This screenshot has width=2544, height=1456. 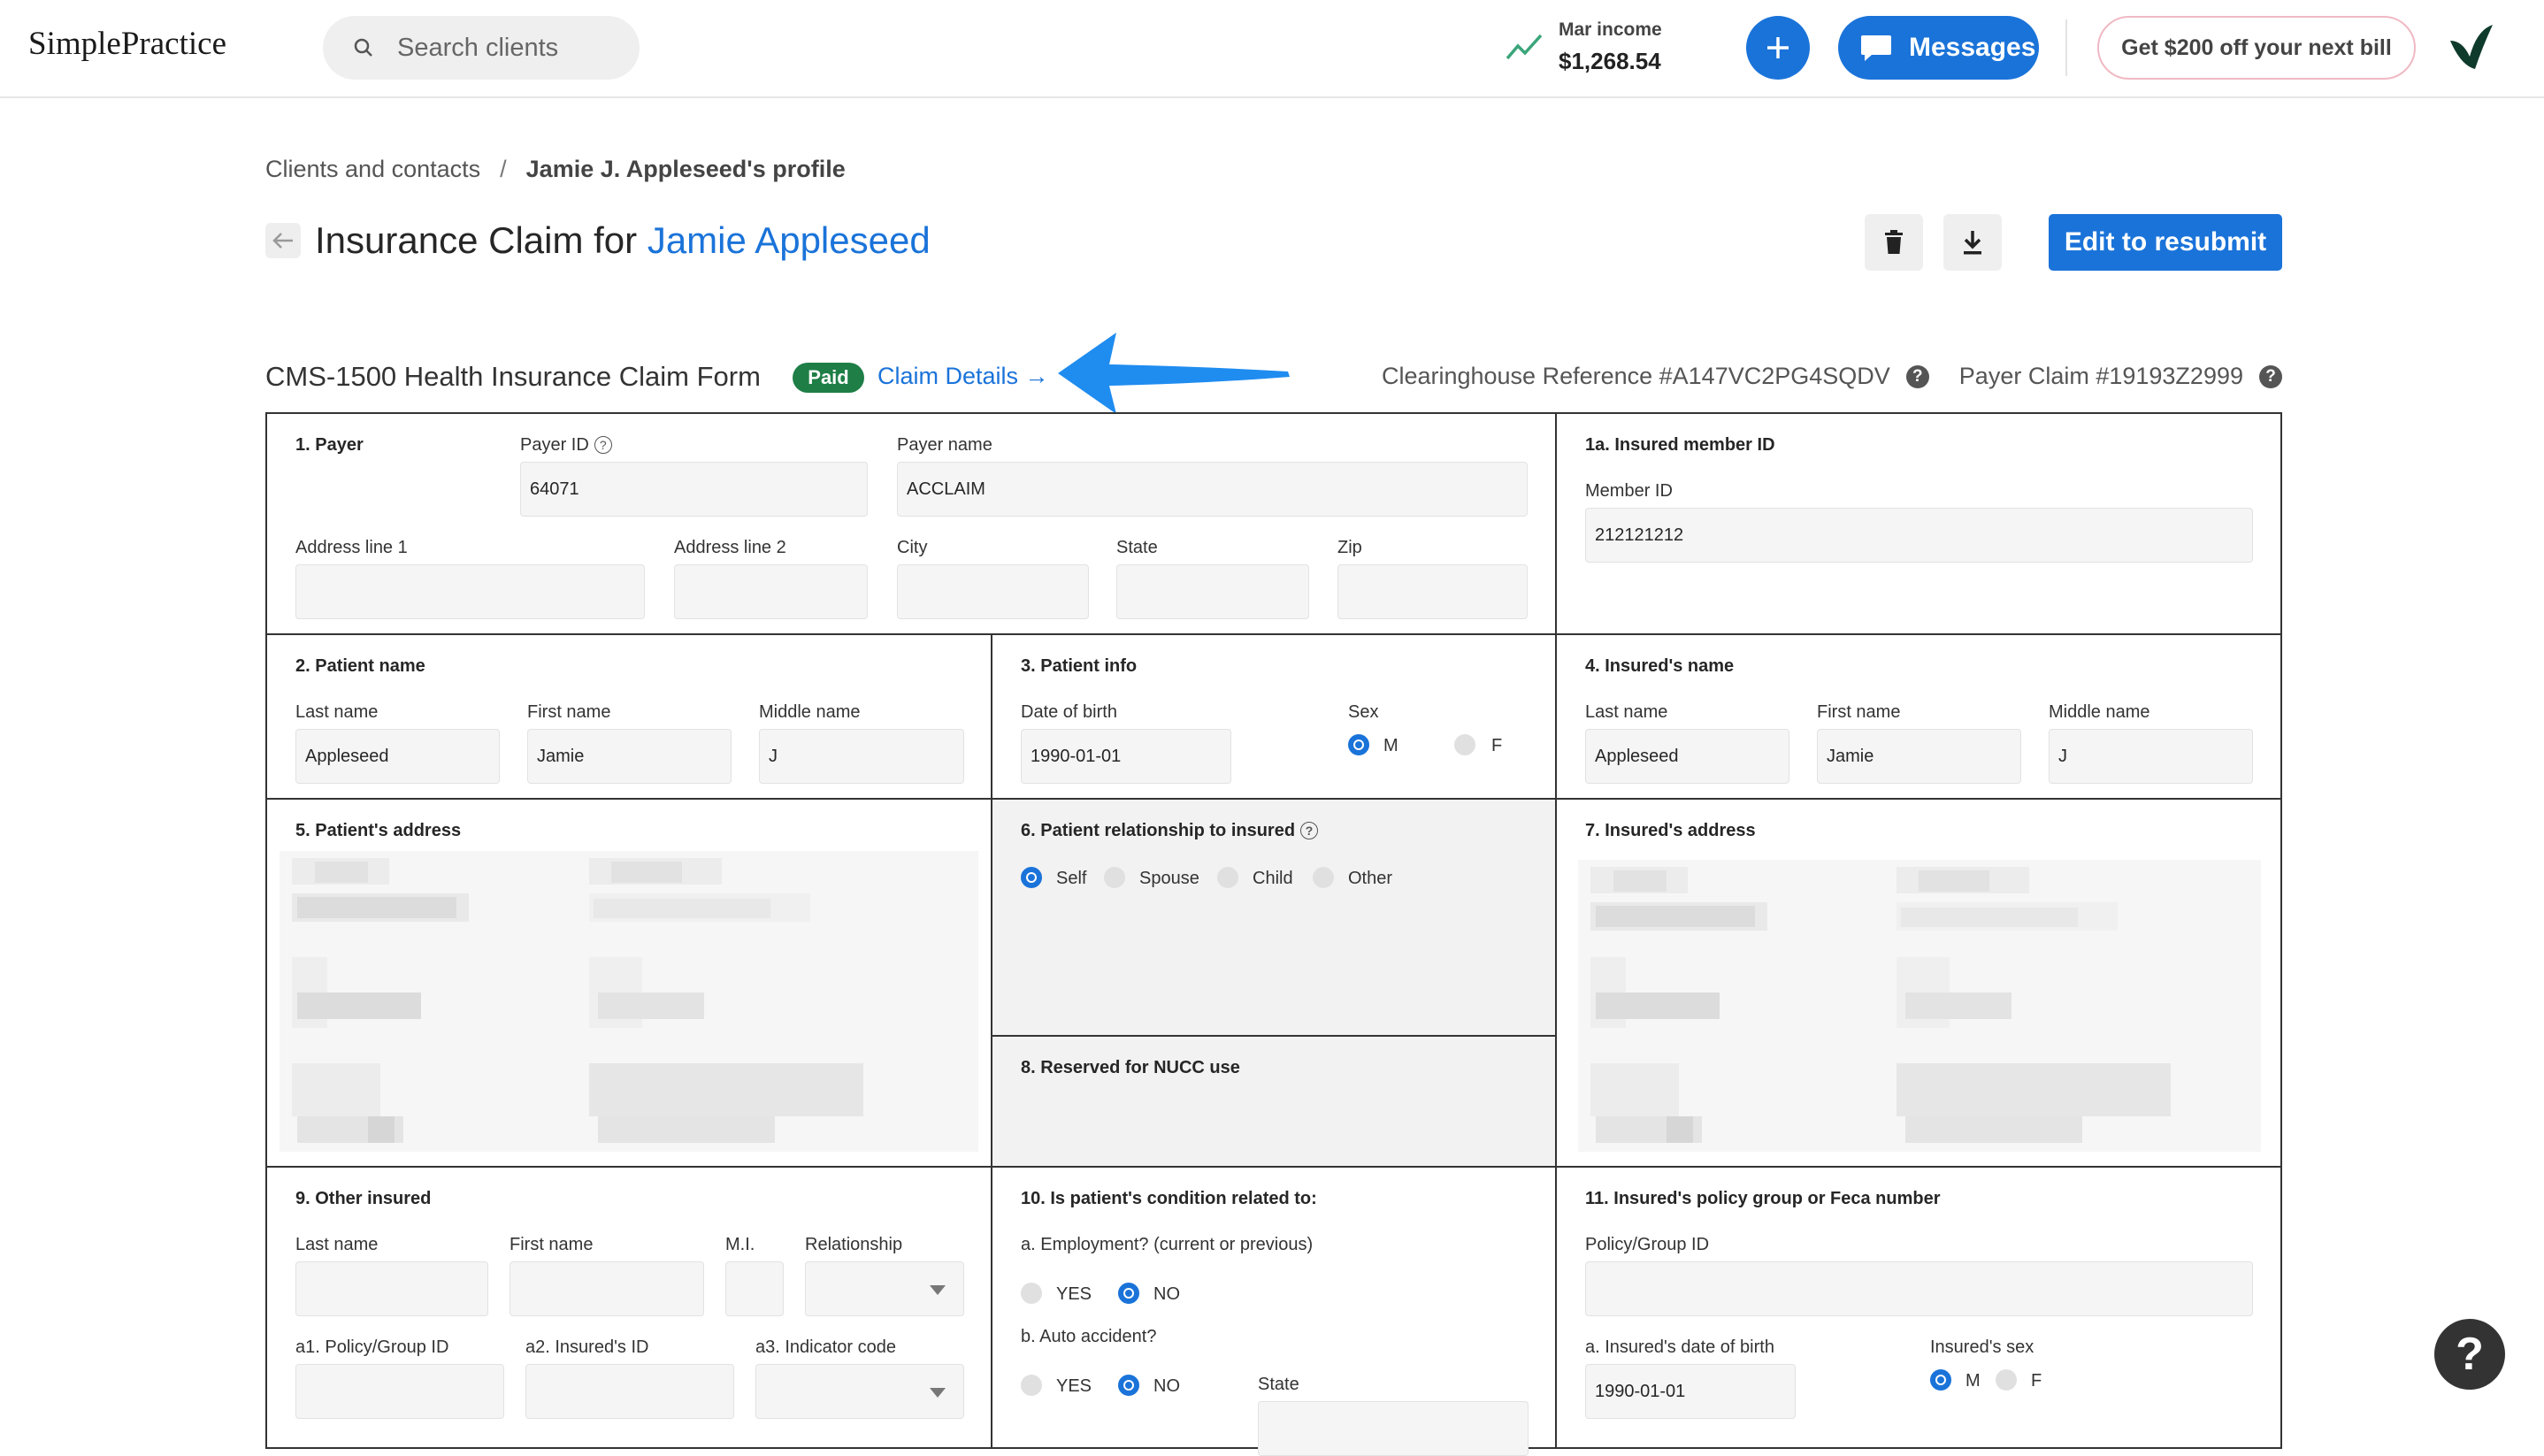 What do you see at coordinates (1918, 983) in the screenshot?
I see `section-insured-address: 7. Insured's address` at bounding box center [1918, 983].